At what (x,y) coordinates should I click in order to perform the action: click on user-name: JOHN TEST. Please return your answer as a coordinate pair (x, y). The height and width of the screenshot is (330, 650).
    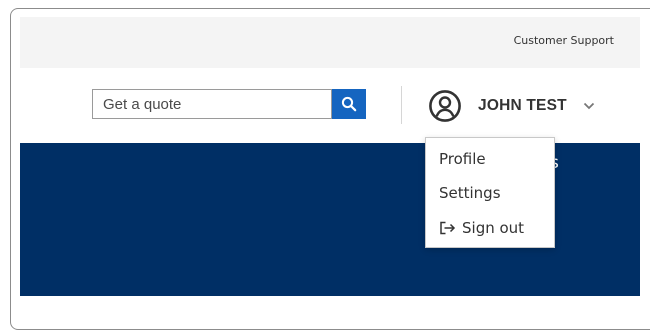
    Looking at the image, I should click on (522, 105).